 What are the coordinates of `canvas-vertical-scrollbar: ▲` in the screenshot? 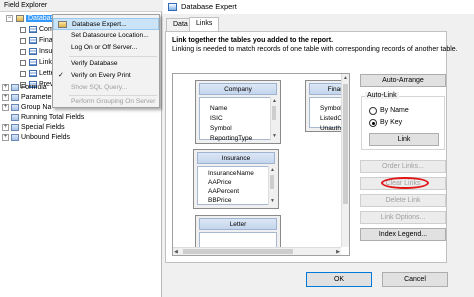 It's located at (345, 160).